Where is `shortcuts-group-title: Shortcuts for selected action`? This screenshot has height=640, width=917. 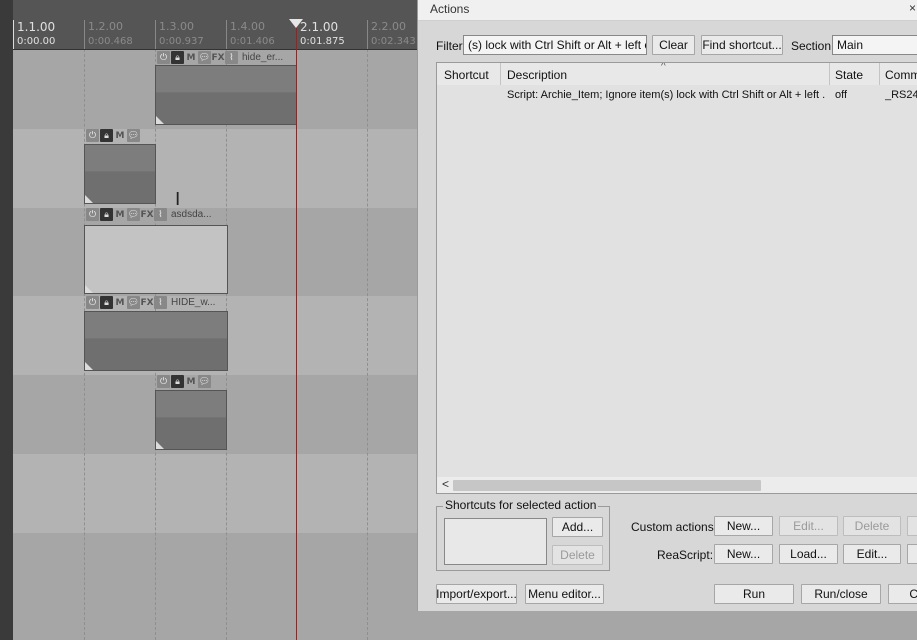 shortcuts-group-title: Shortcuts for selected action is located at coordinates (521, 505).